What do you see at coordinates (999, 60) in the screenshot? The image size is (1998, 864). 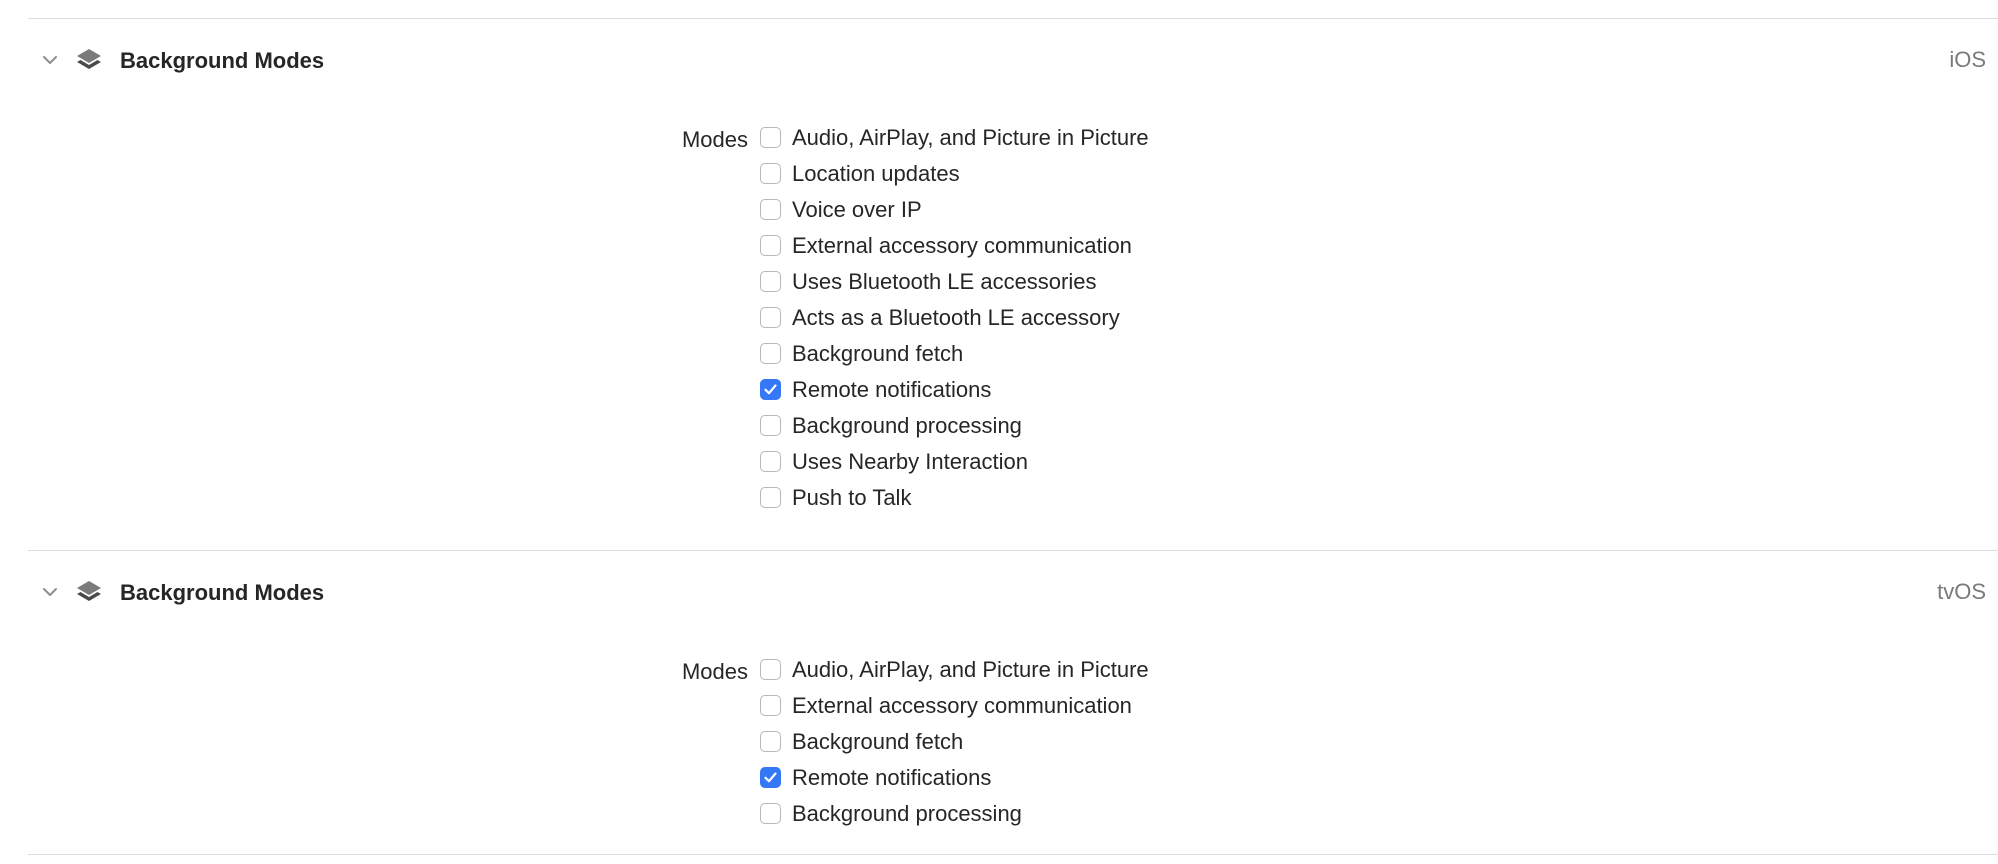 I see `section-header: Background Modes iOS` at bounding box center [999, 60].